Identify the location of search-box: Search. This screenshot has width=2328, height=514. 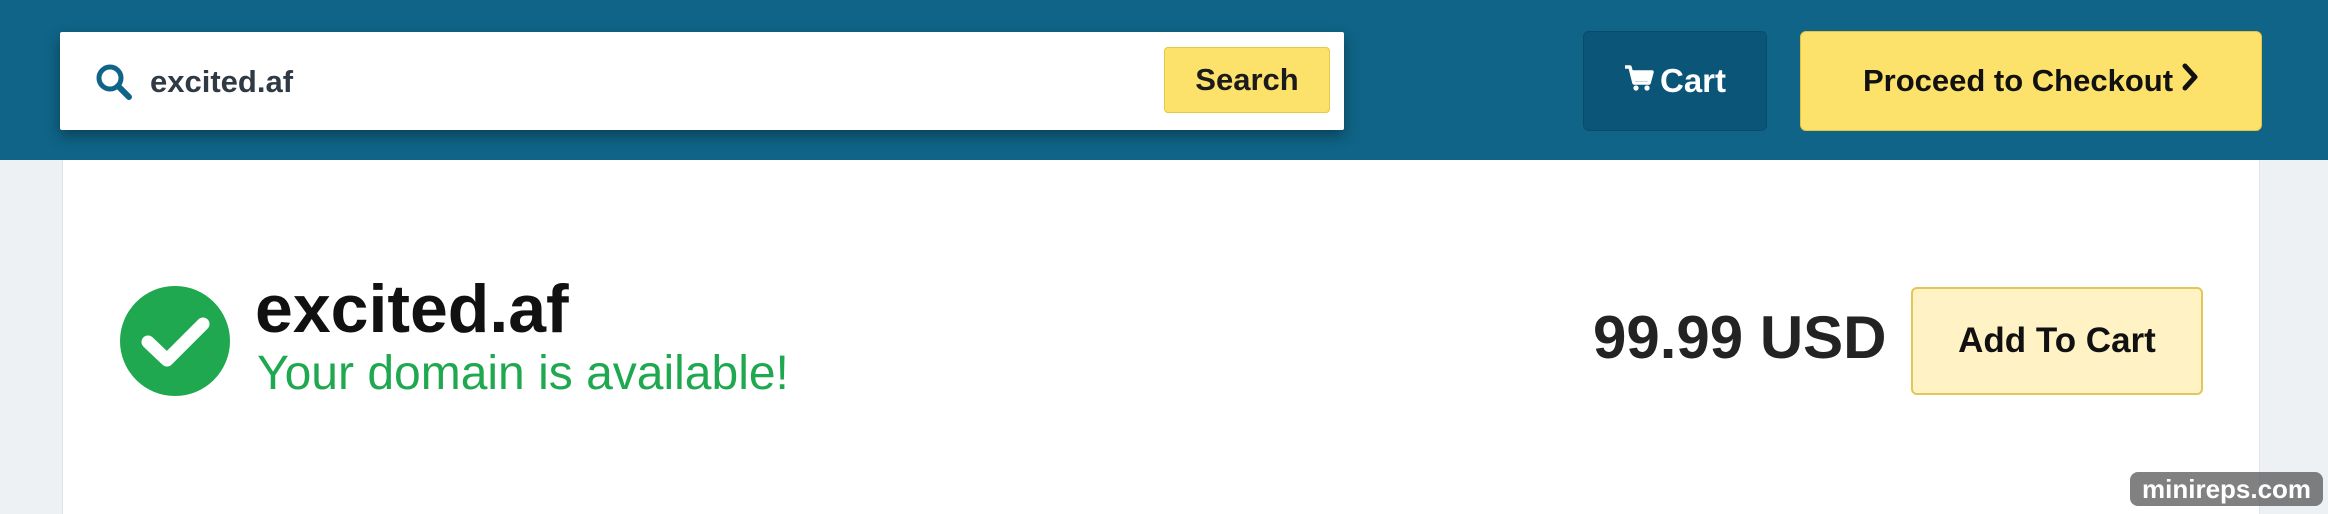
(702, 81).